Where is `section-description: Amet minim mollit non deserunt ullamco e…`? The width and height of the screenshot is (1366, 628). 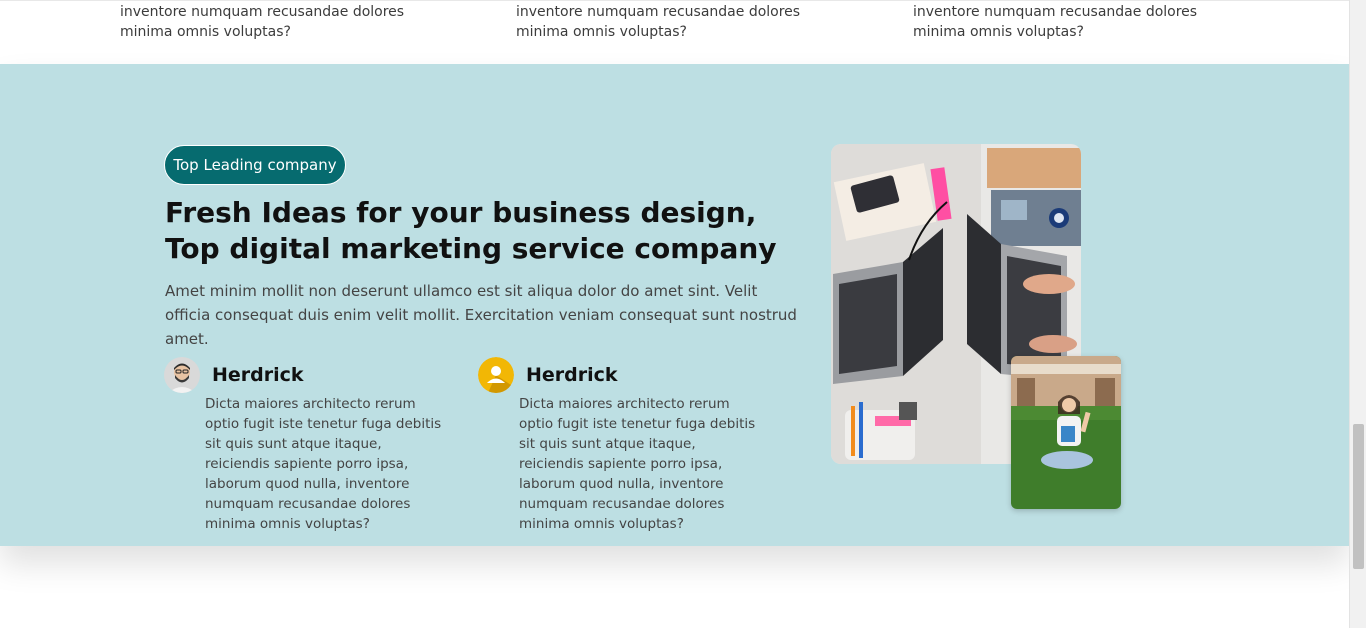
section-description: Amet minim mollit non deserunt ullamco e… is located at coordinates (481, 315).